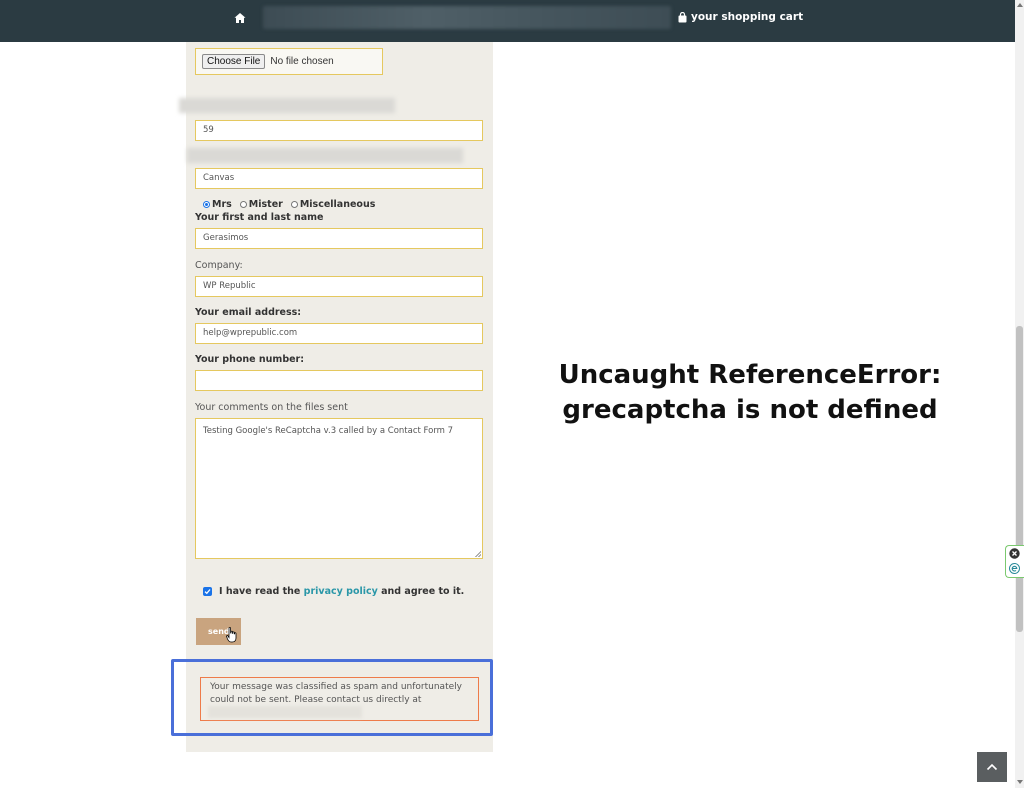 The height and width of the screenshot is (788, 1024). What do you see at coordinates (1019, 479) in the screenshot?
I see `scrollbar-thumb` at bounding box center [1019, 479].